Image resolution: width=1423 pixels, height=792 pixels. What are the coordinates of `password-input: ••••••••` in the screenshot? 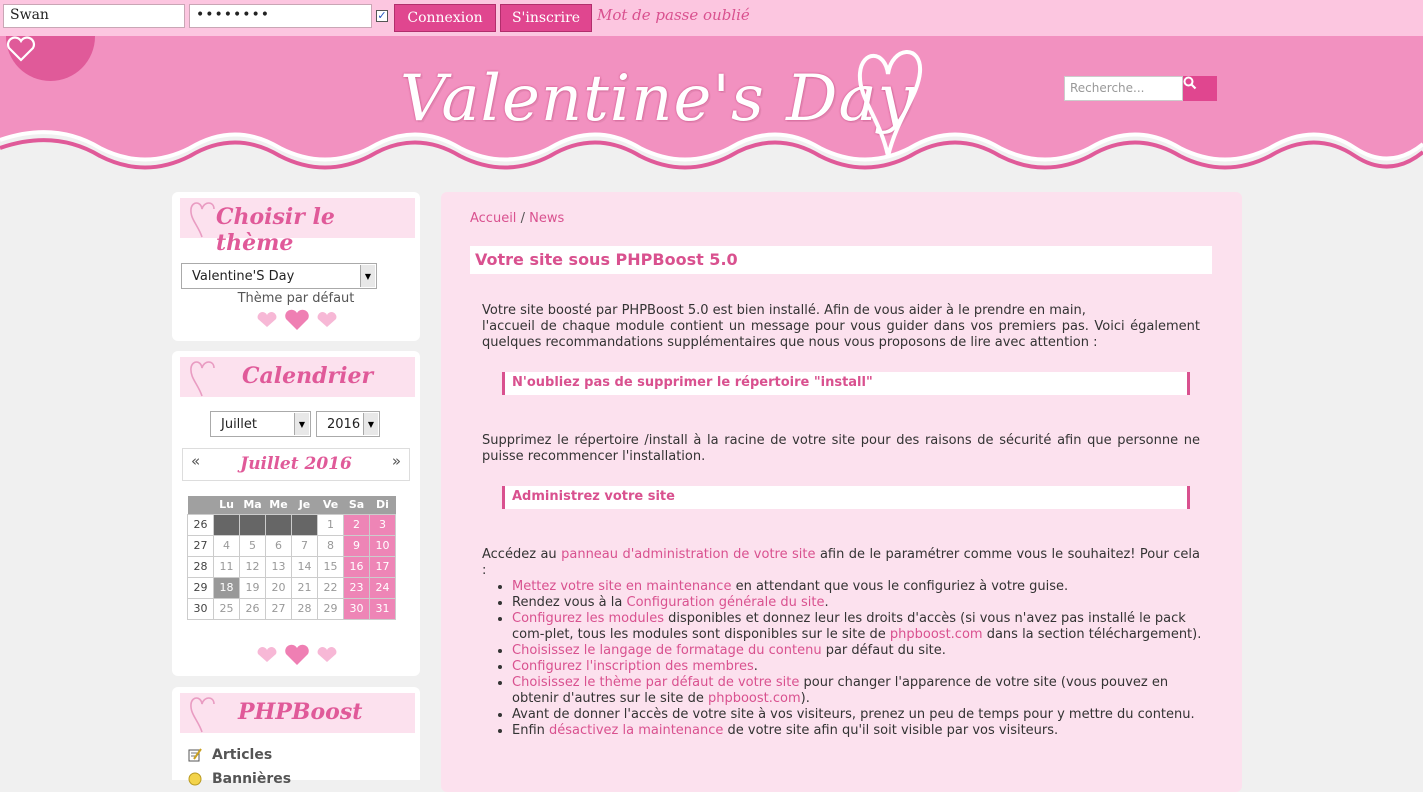 It's located at (280, 16).